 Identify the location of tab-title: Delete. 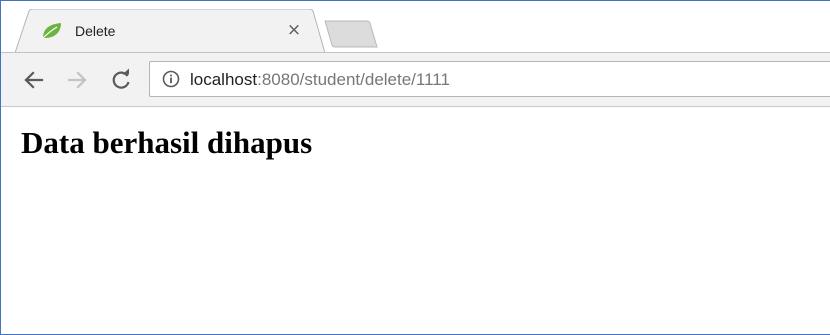
(95, 31).